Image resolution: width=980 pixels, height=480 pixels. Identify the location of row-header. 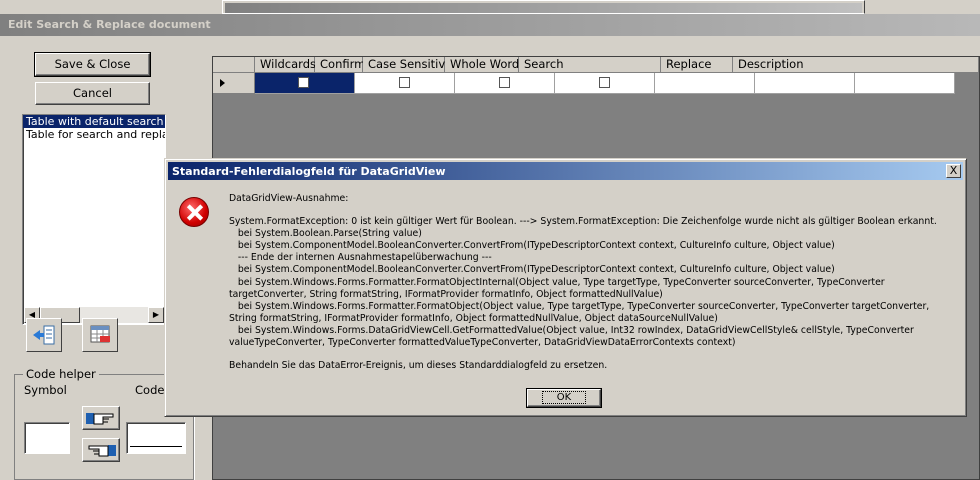
(234, 83).